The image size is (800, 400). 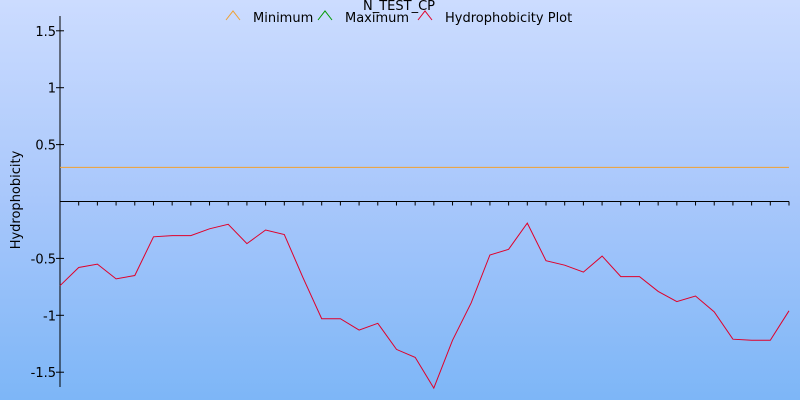 What do you see at coordinates (45, 32) in the screenshot?
I see `y-tick-label: 1.5` at bounding box center [45, 32].